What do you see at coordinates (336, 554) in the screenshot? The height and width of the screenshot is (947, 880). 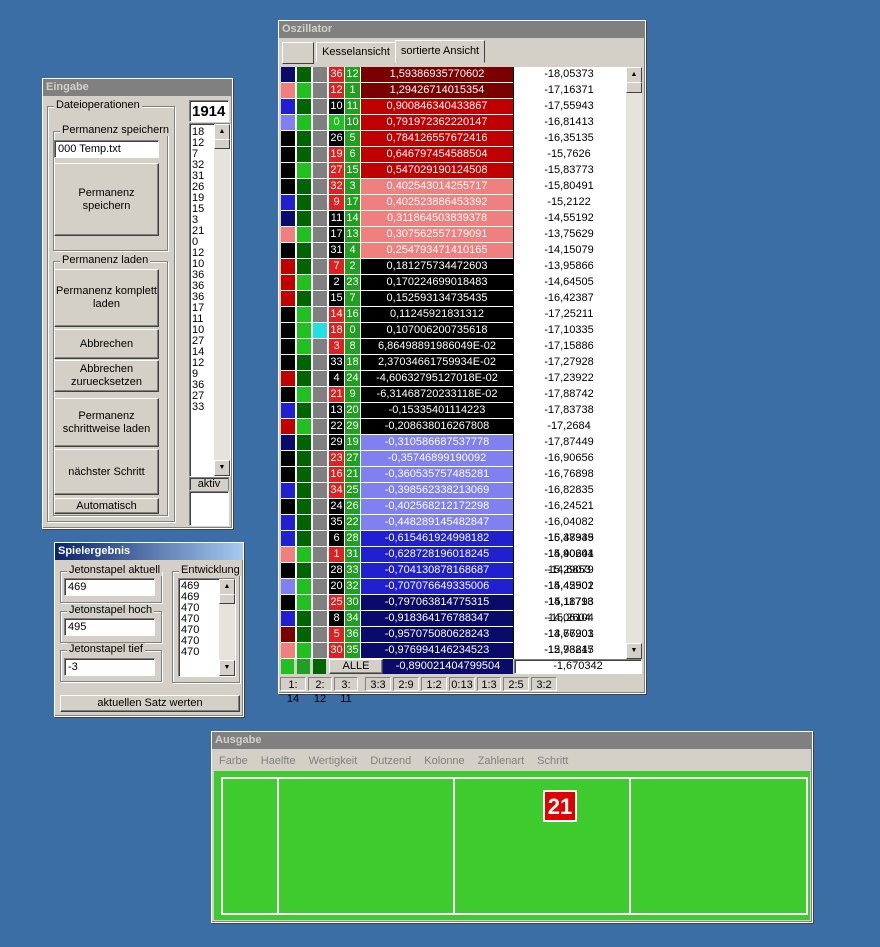 I see `row-number-a: 1` at bounding box center [336, 554].